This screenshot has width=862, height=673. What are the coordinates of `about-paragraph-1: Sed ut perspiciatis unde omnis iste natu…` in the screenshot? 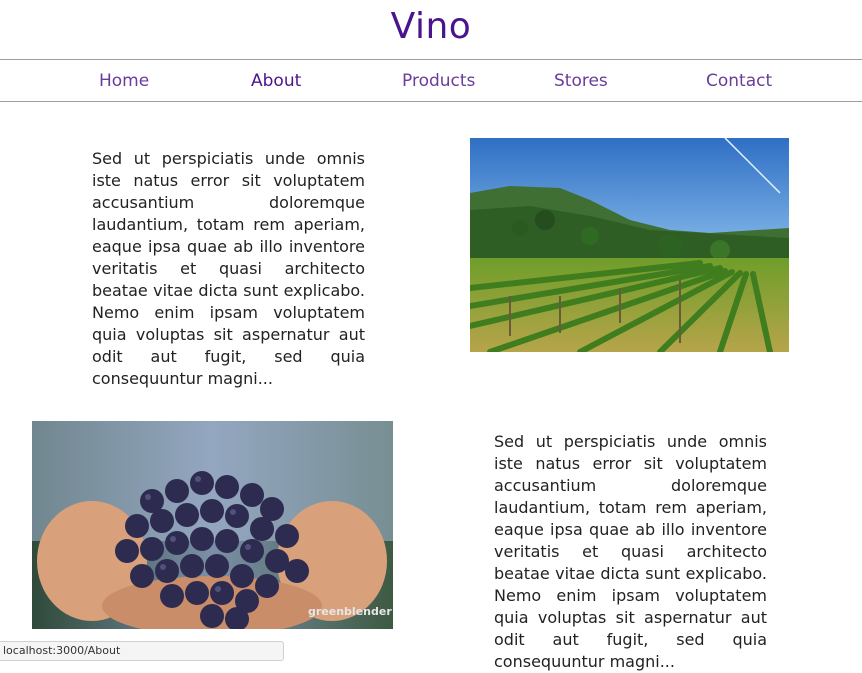 It's located at (228, 268).